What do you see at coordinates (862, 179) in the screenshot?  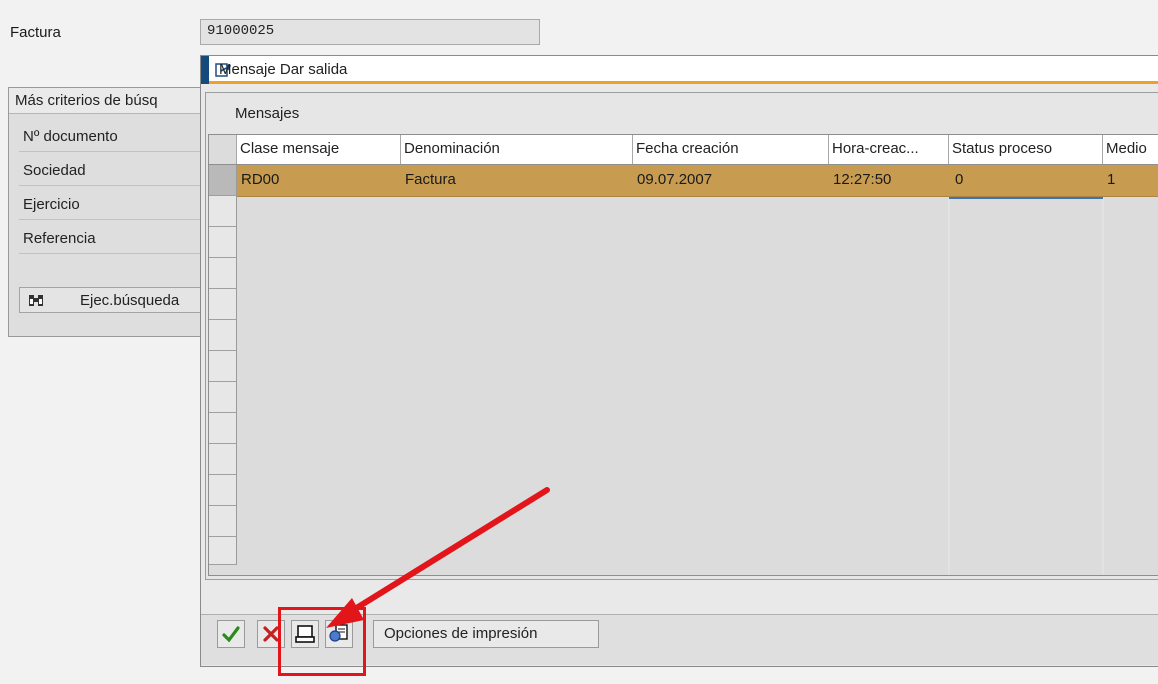 I see `cell-hora: 12:27:50` at bounding box center [862, 179].